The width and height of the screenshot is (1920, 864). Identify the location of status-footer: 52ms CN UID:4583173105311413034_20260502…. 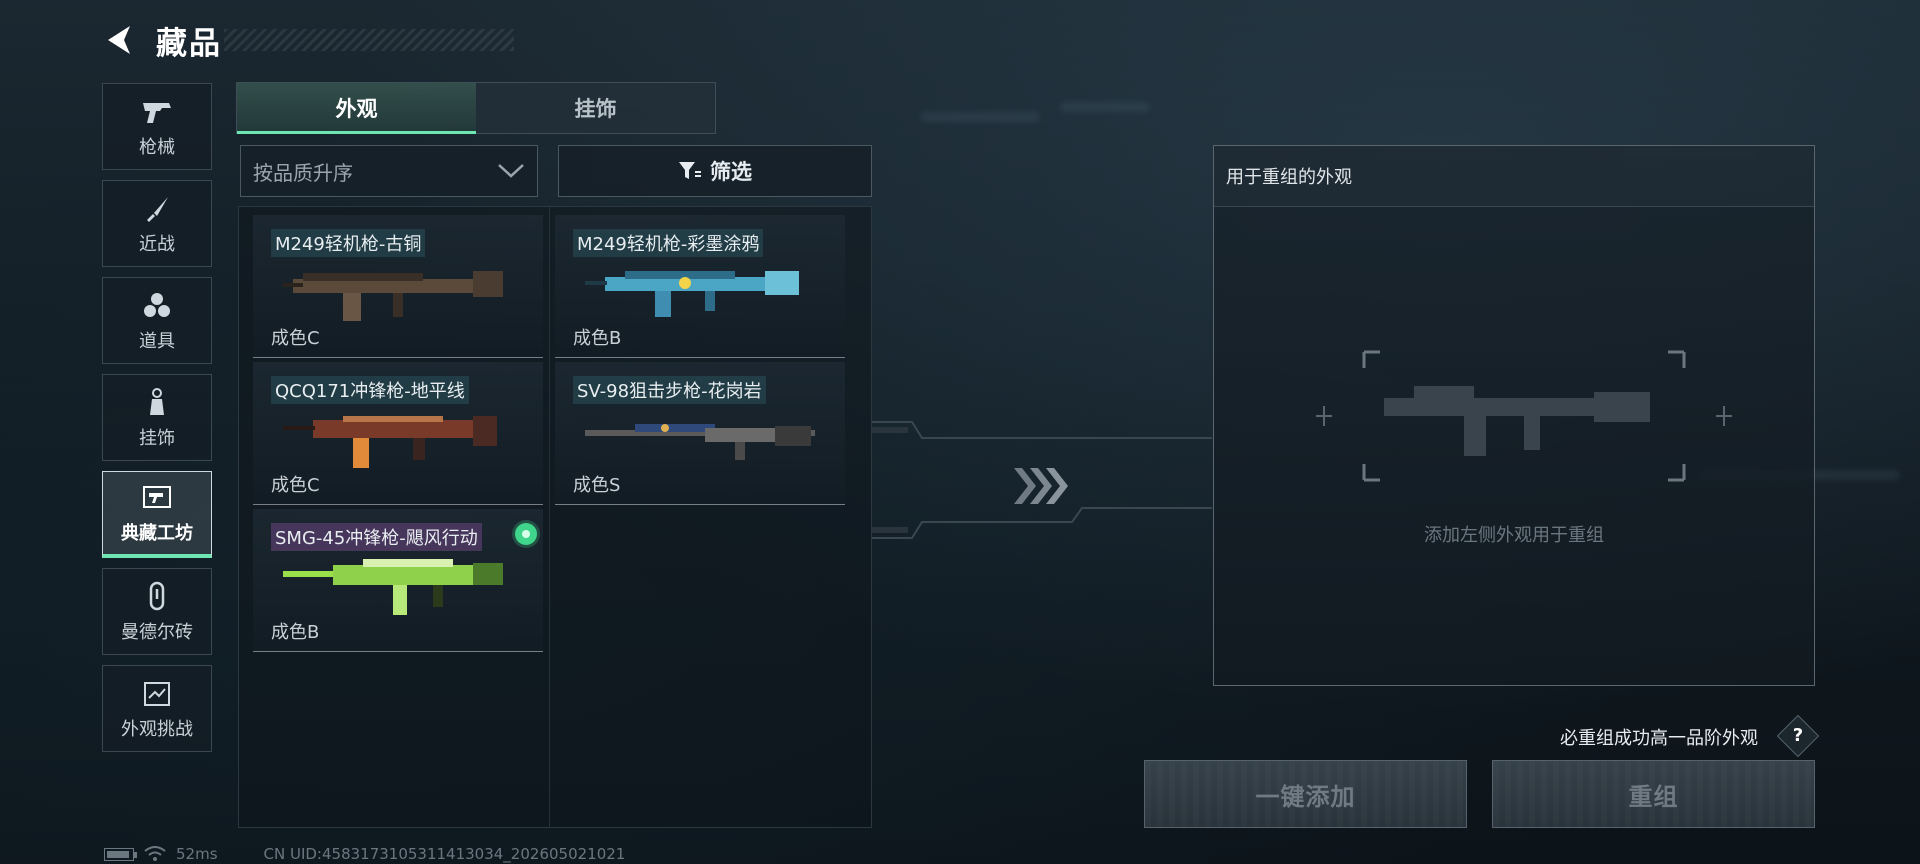
(364, 854).